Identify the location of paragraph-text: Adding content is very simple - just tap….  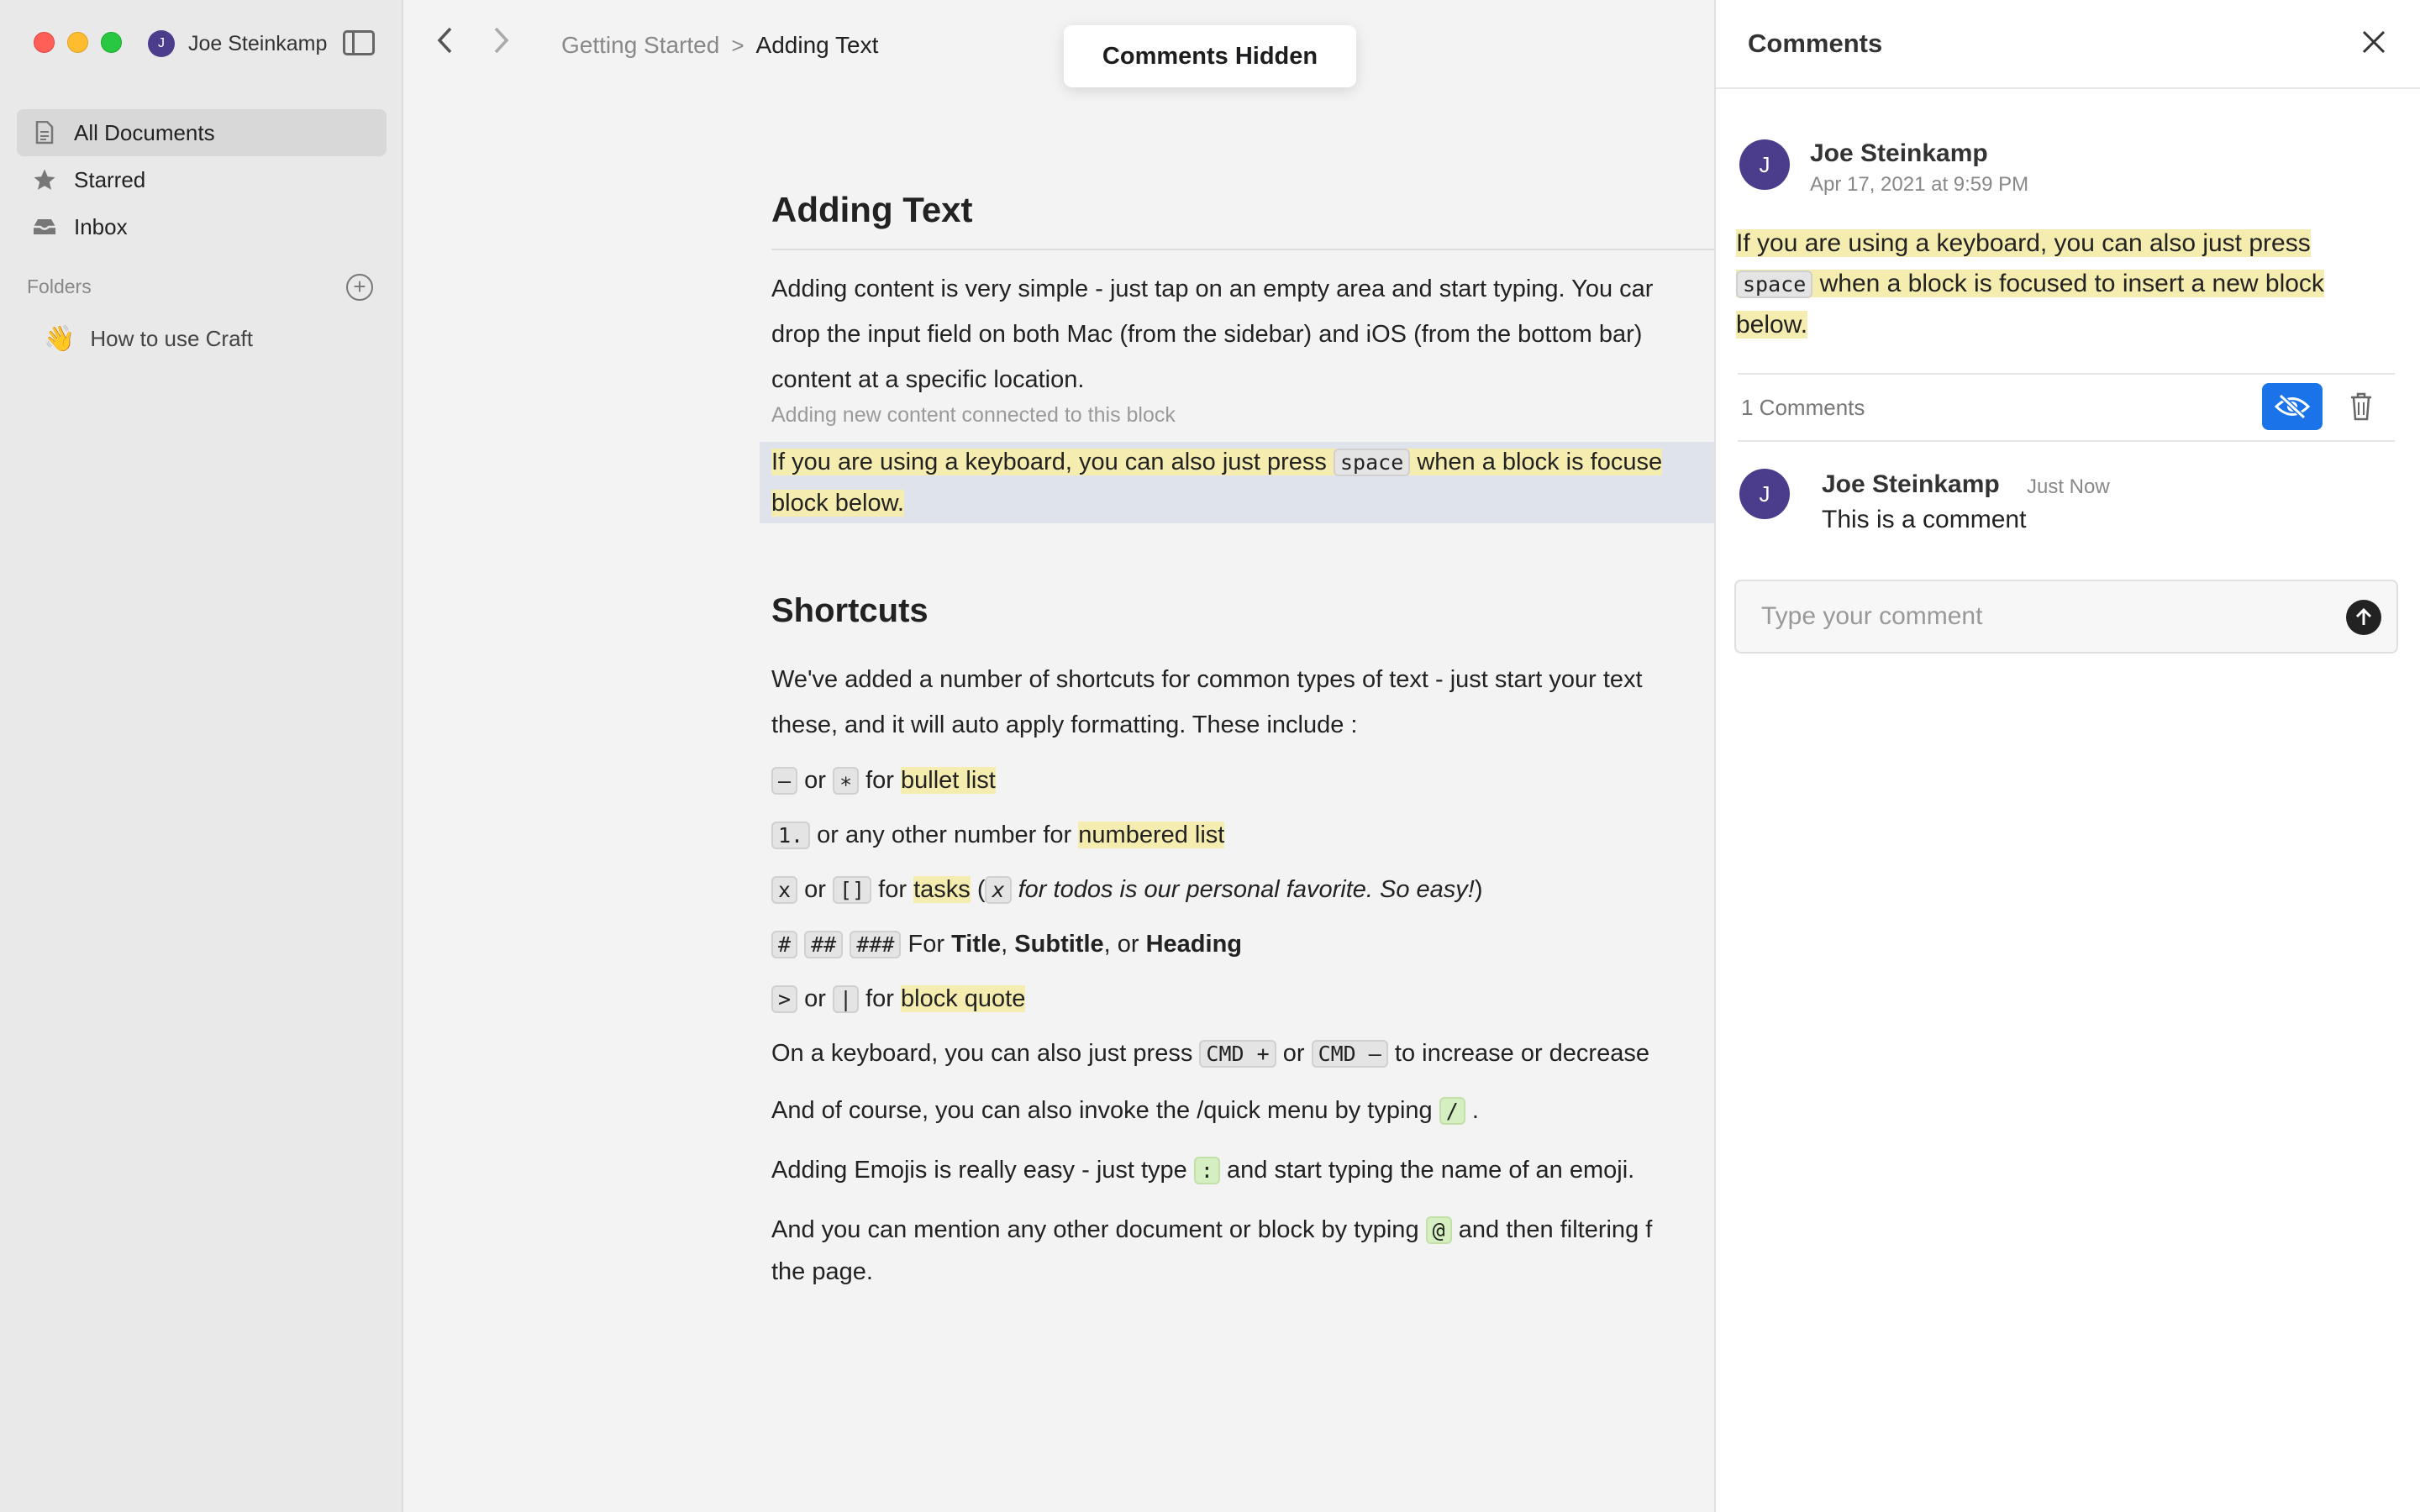
(1212, 289).